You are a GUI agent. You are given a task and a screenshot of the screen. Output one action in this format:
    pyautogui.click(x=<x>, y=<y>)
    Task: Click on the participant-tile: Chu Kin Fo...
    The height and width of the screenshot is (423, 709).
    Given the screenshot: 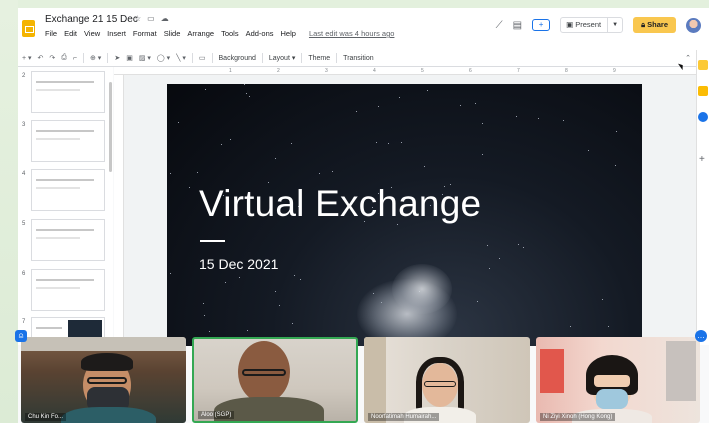 What is the action you would take?
    pyautogui.click(x=103, y=380)
    